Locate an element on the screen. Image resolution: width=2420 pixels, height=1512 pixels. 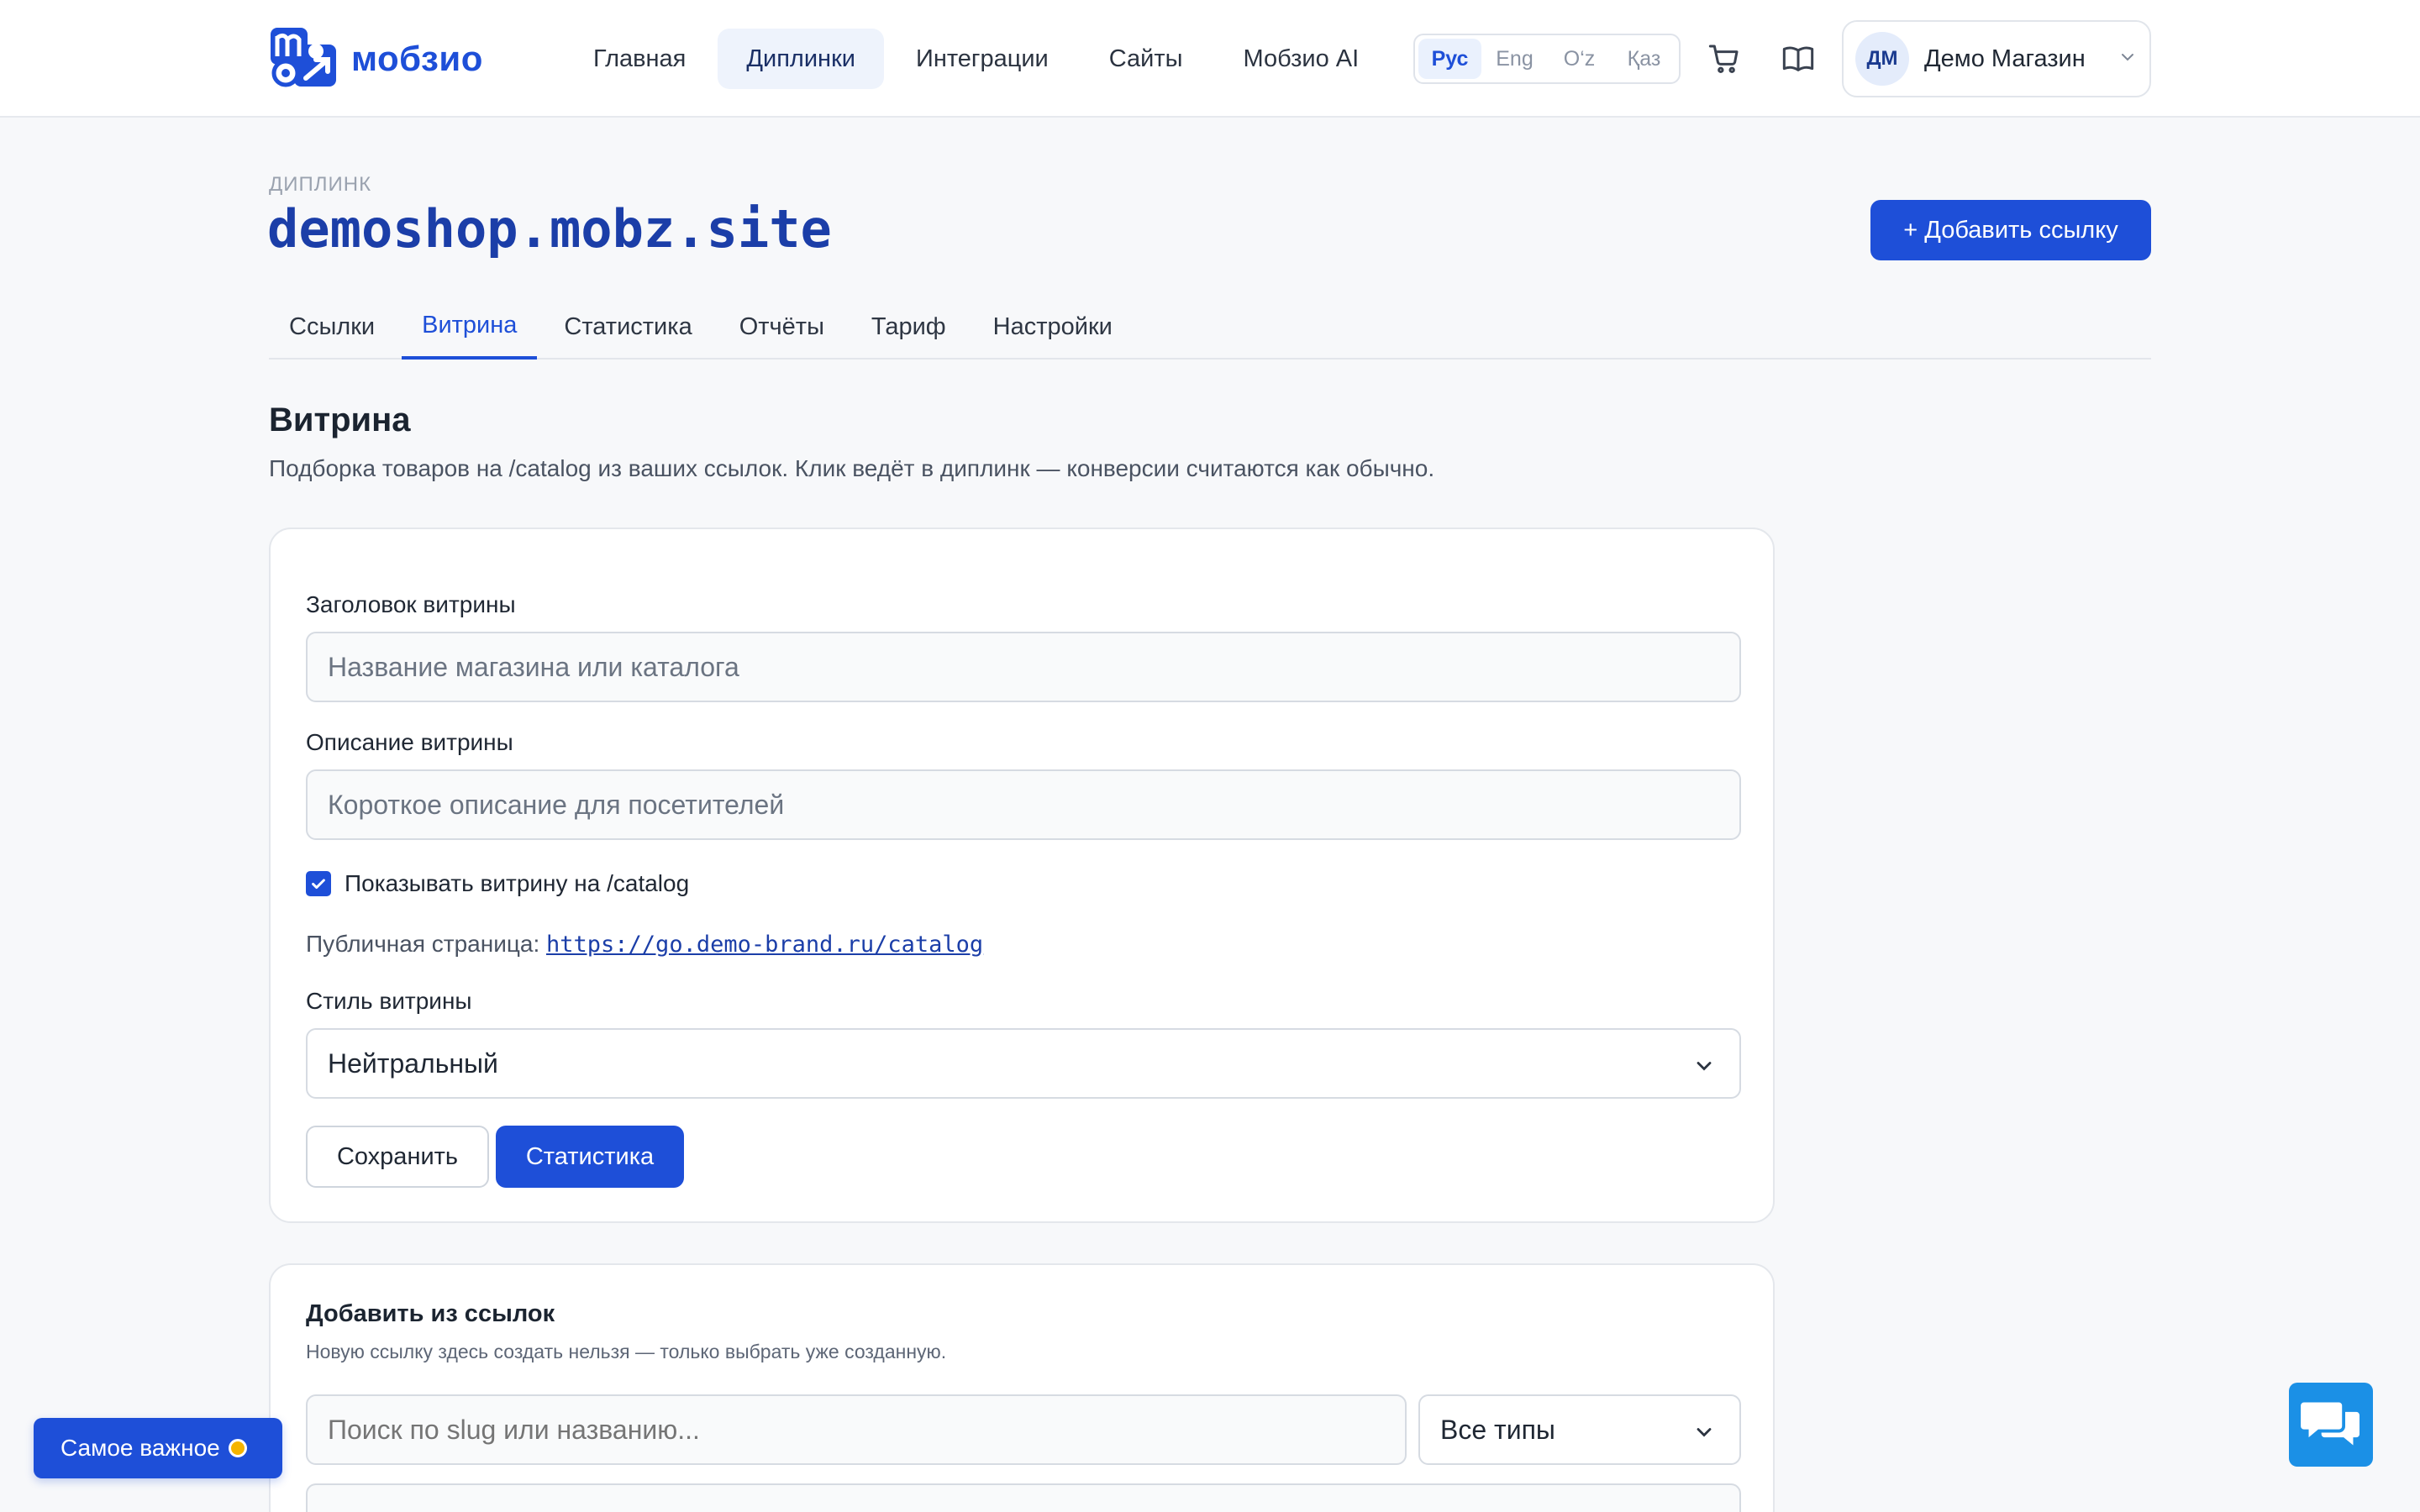
logo-mark-icon is located at coordinates (305, 59).